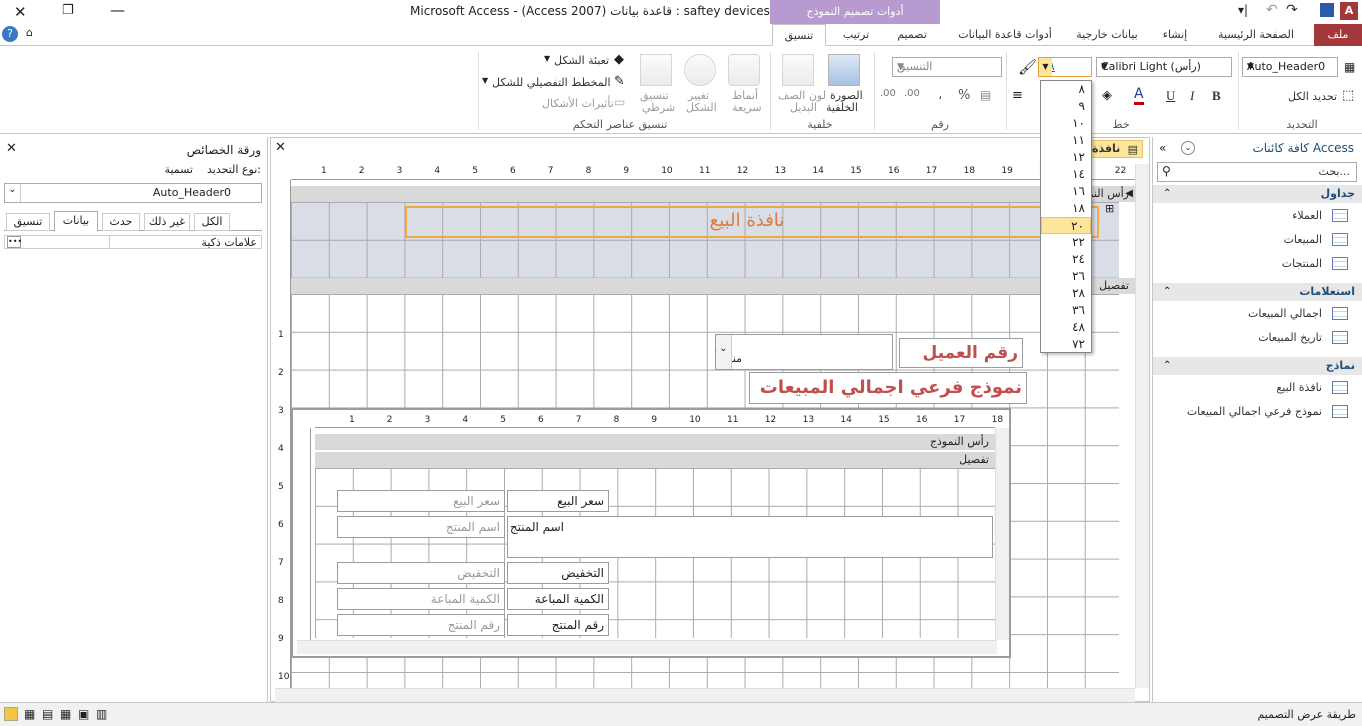 The width and height of the screenshot is (1362, 726). What do you see at coordinates (558, 625) in the screenshot?
I see `field-label: رقم المنتج` at bounding box center [558, 625].